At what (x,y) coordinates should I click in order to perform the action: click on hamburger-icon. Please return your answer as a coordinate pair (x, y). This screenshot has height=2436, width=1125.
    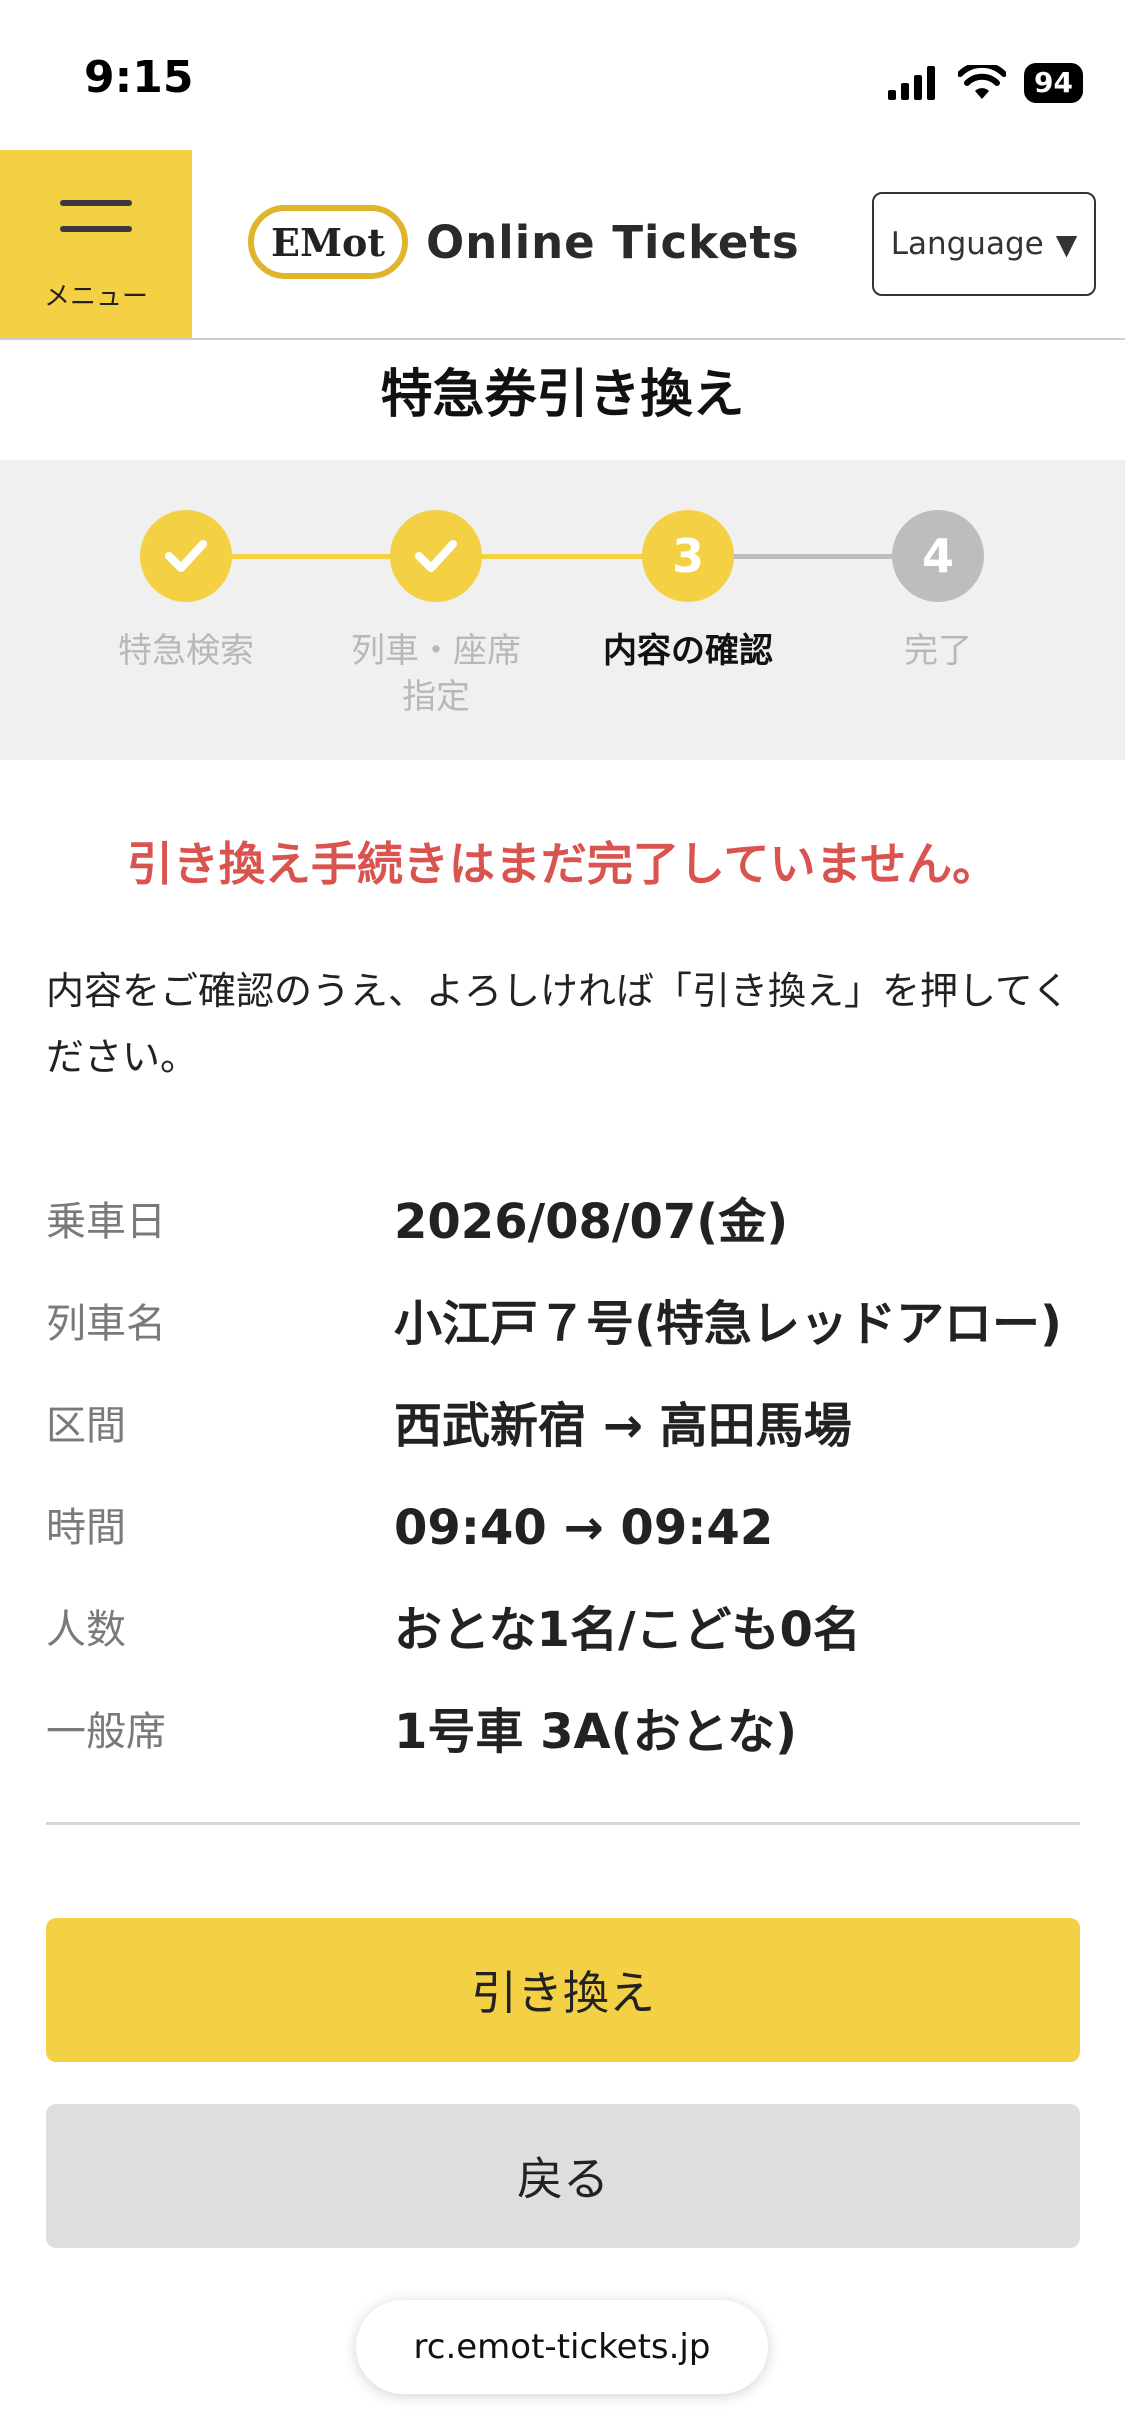
    Looking at the image, I should click on (96, 226).